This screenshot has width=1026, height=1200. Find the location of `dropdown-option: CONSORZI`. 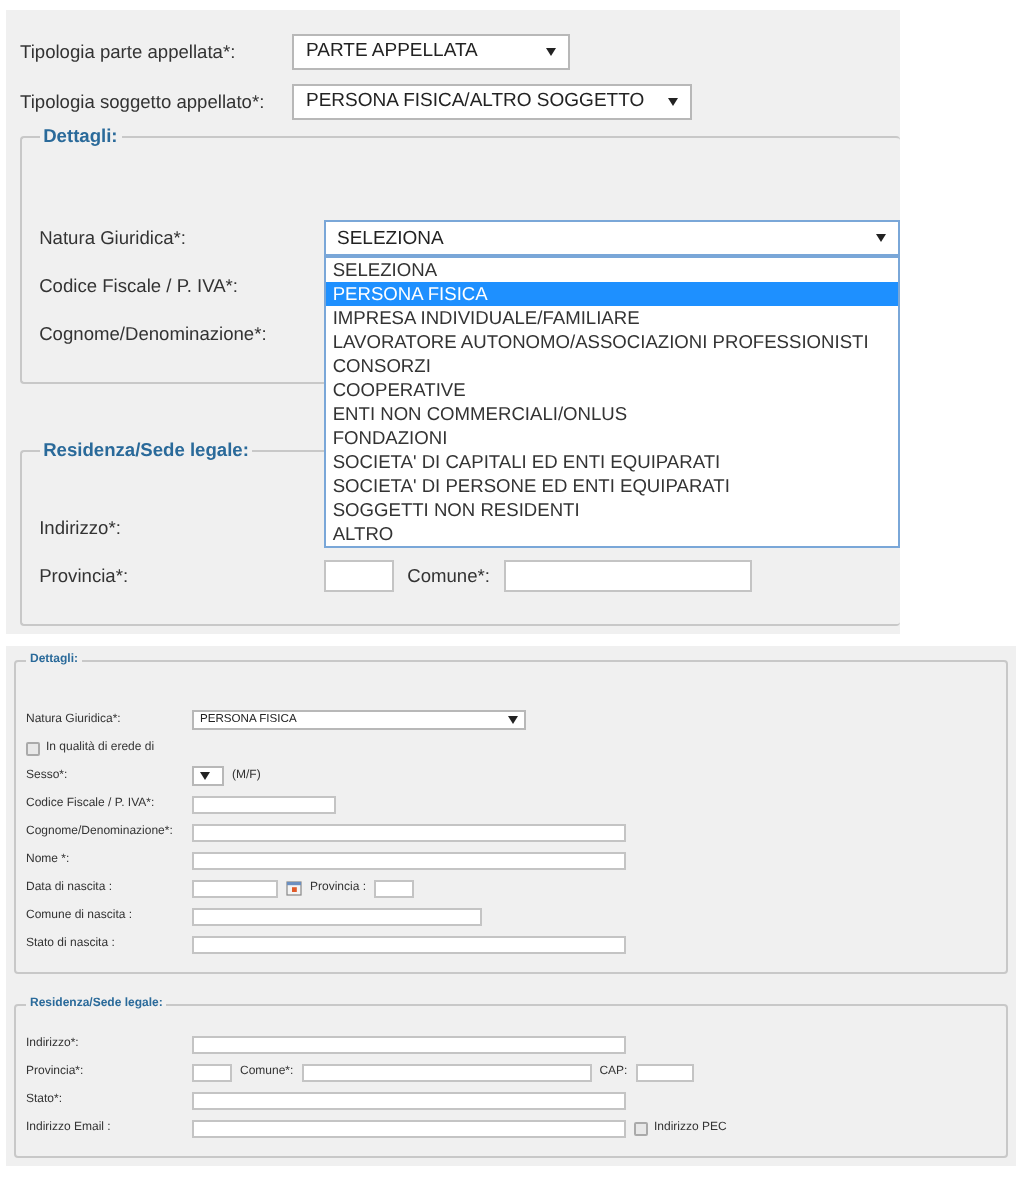

dropdown-option: CONSORZI is located at coordinates (612, 365).